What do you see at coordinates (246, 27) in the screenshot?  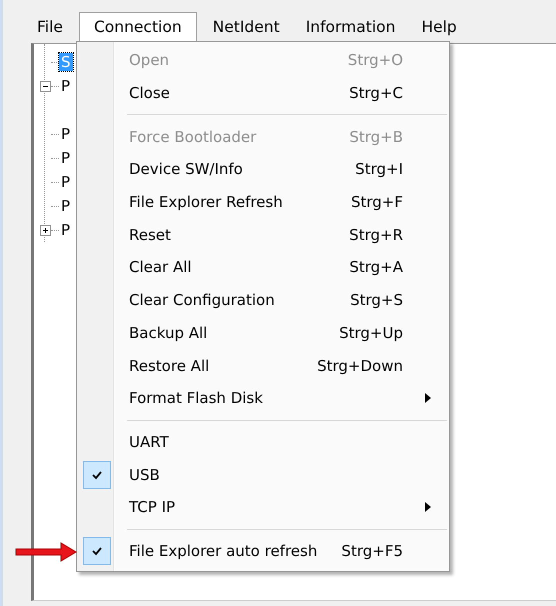 I see `menu-bar-item: NetIdent` at bounding box center [246, 27].